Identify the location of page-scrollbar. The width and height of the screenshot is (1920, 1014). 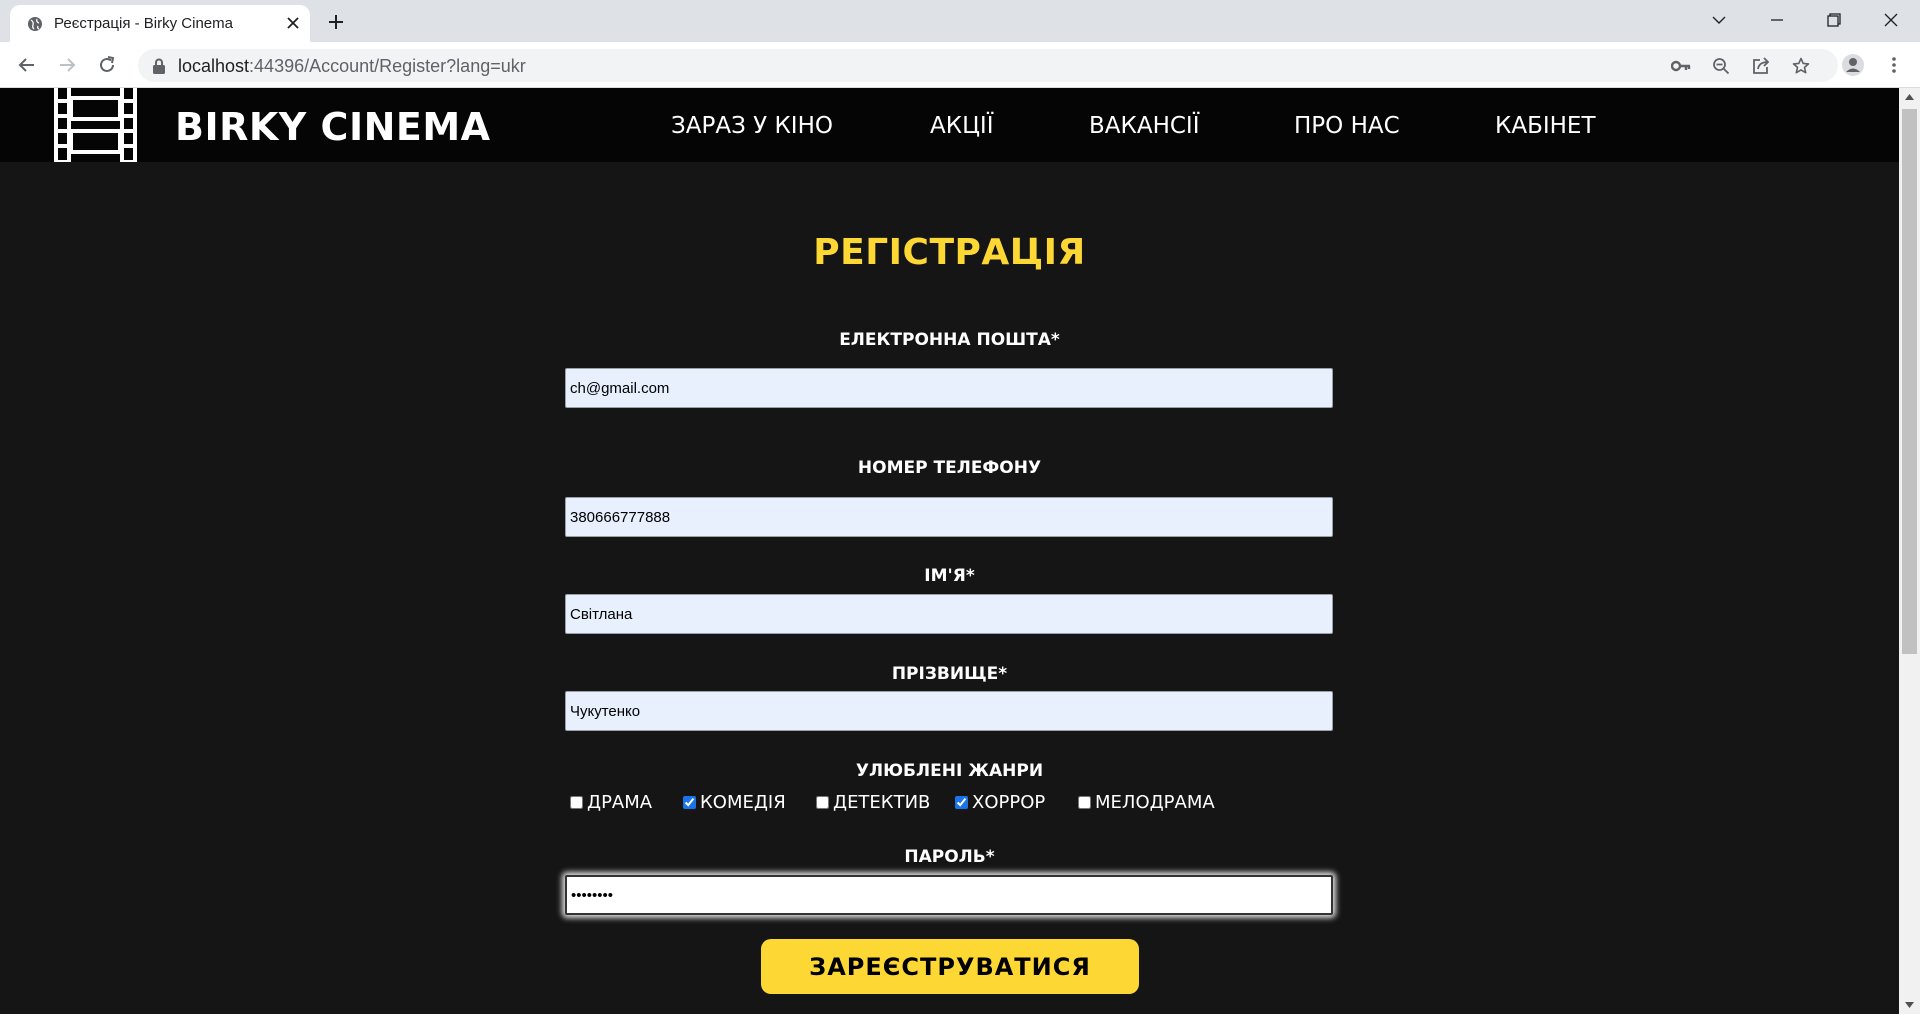
(1909, 551).